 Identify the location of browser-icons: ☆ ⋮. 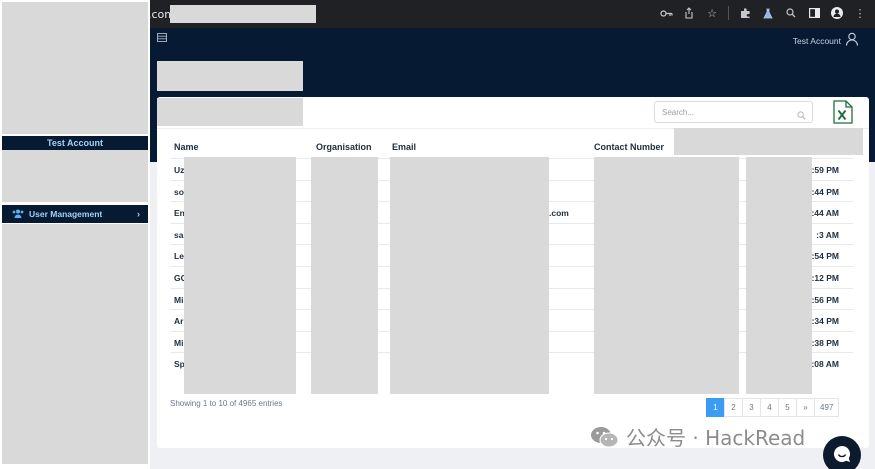
(763, 13).